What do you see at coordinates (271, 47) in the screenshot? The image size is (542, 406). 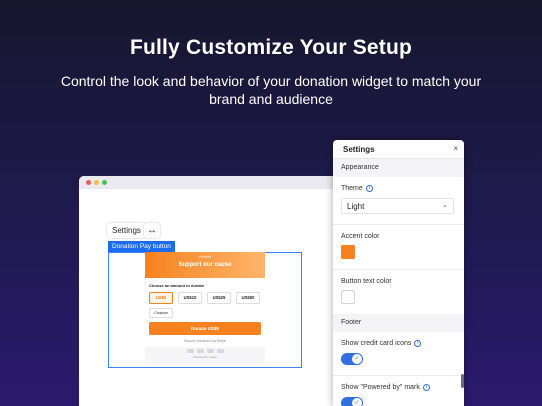 I see `hero-title: Fully Customize Your Setup` at bounding box center [271, 47].